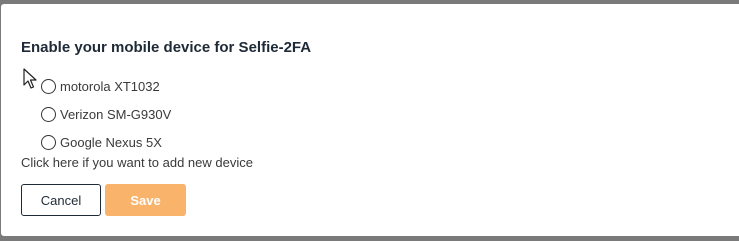 The width and height of the screenshot is (739, 241). What do you see at coordinates (145, 200) in the screenshot?
I see `save-button: Save` at bounding box center [145, 200].